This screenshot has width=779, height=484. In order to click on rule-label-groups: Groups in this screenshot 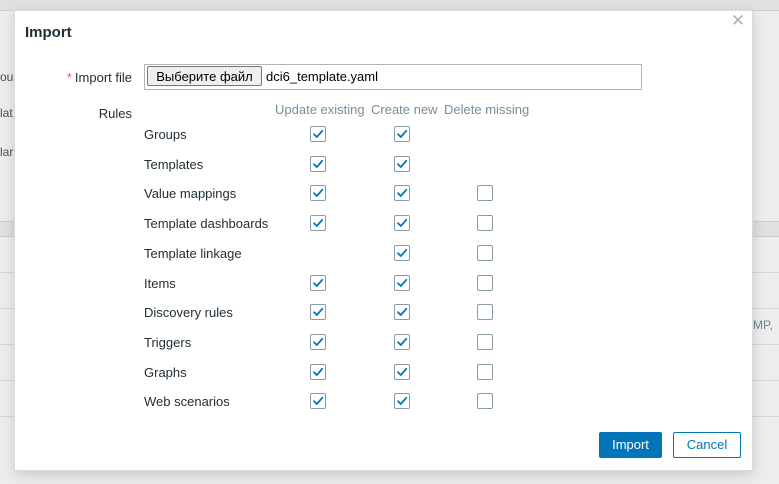, I will do `click(165, 134)`.